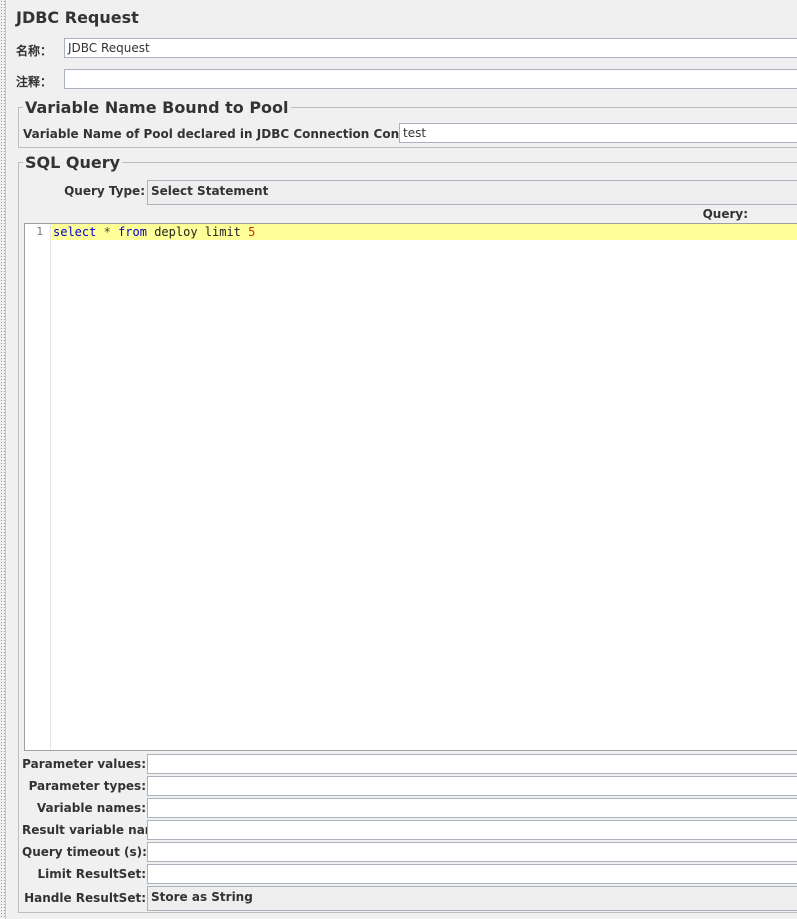 The image size is (797, 919). I want to click on line-number-gutter: 1, so click(38, 487).